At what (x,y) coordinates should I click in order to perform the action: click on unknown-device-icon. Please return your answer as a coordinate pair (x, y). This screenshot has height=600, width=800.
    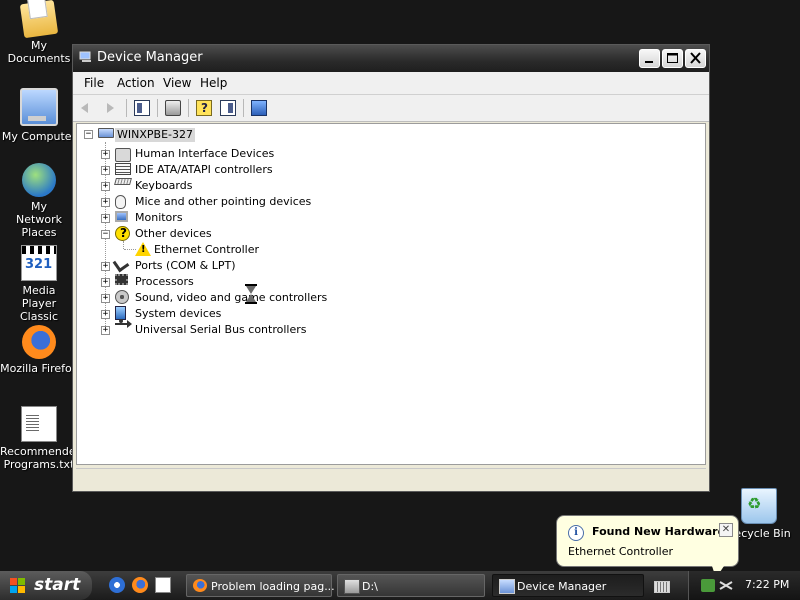
    Looking at the image, I should click on (122, 233).